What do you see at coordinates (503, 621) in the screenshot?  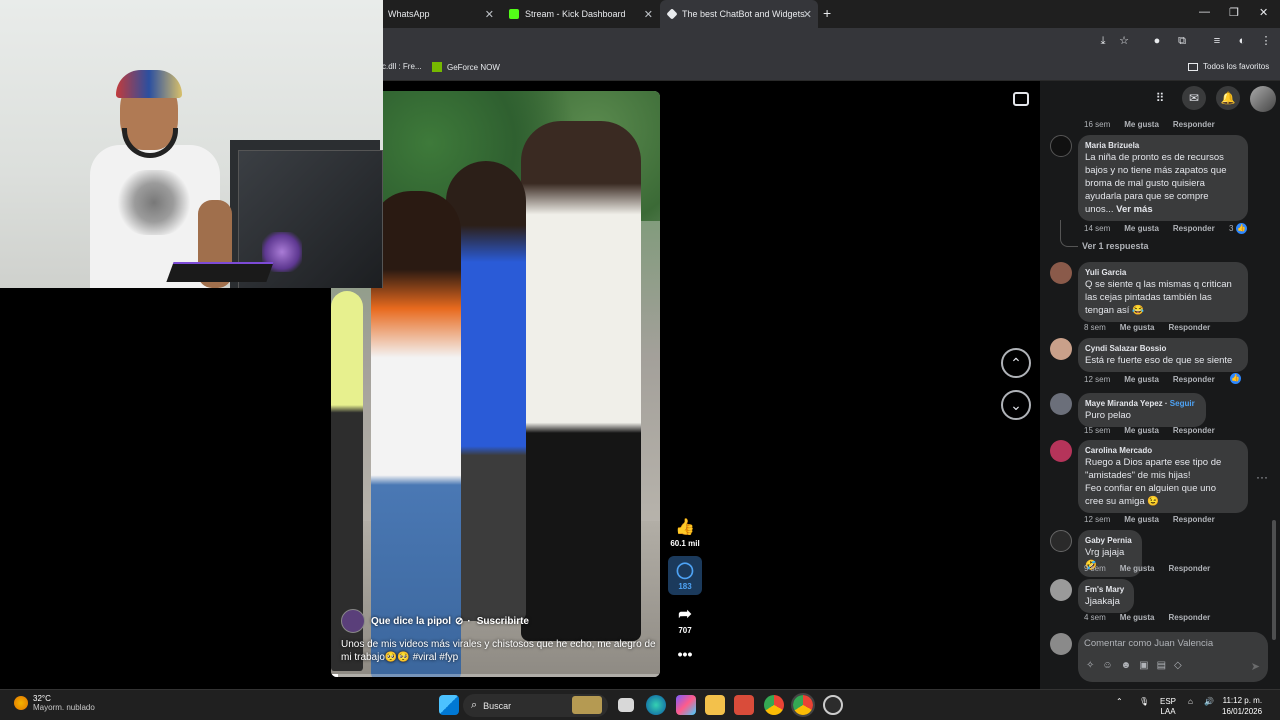 I see `subscribe-button: Suscribirte` at bounding box center [503, 621].